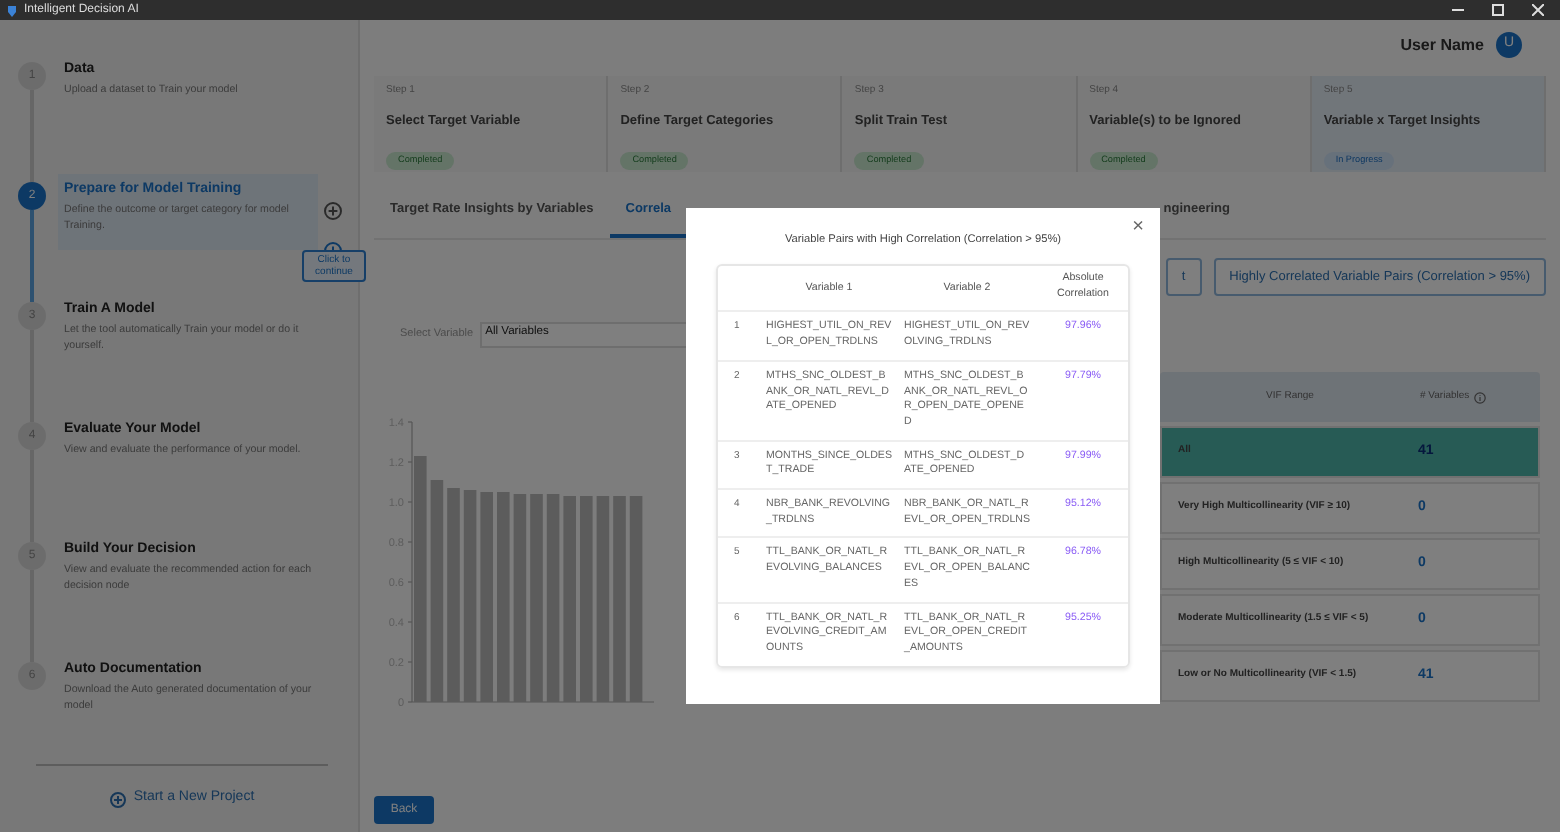  I want to click on close-button: ×, so click(1138, 228).